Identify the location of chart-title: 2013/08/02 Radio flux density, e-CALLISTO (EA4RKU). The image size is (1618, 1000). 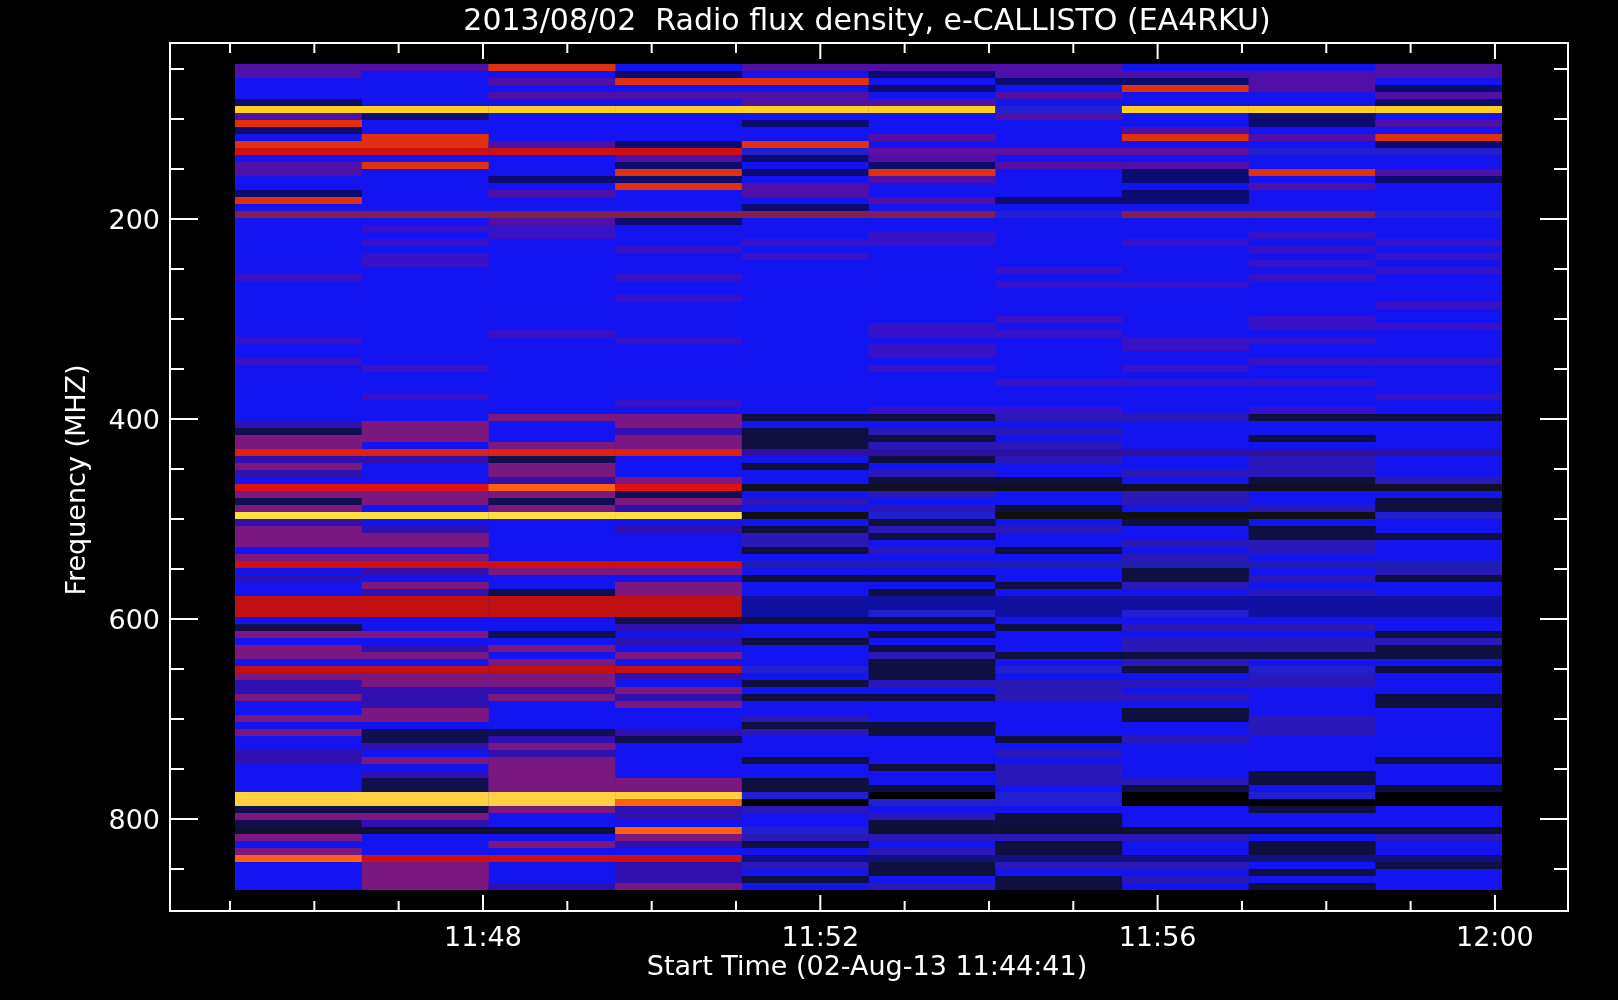
(867, 19).